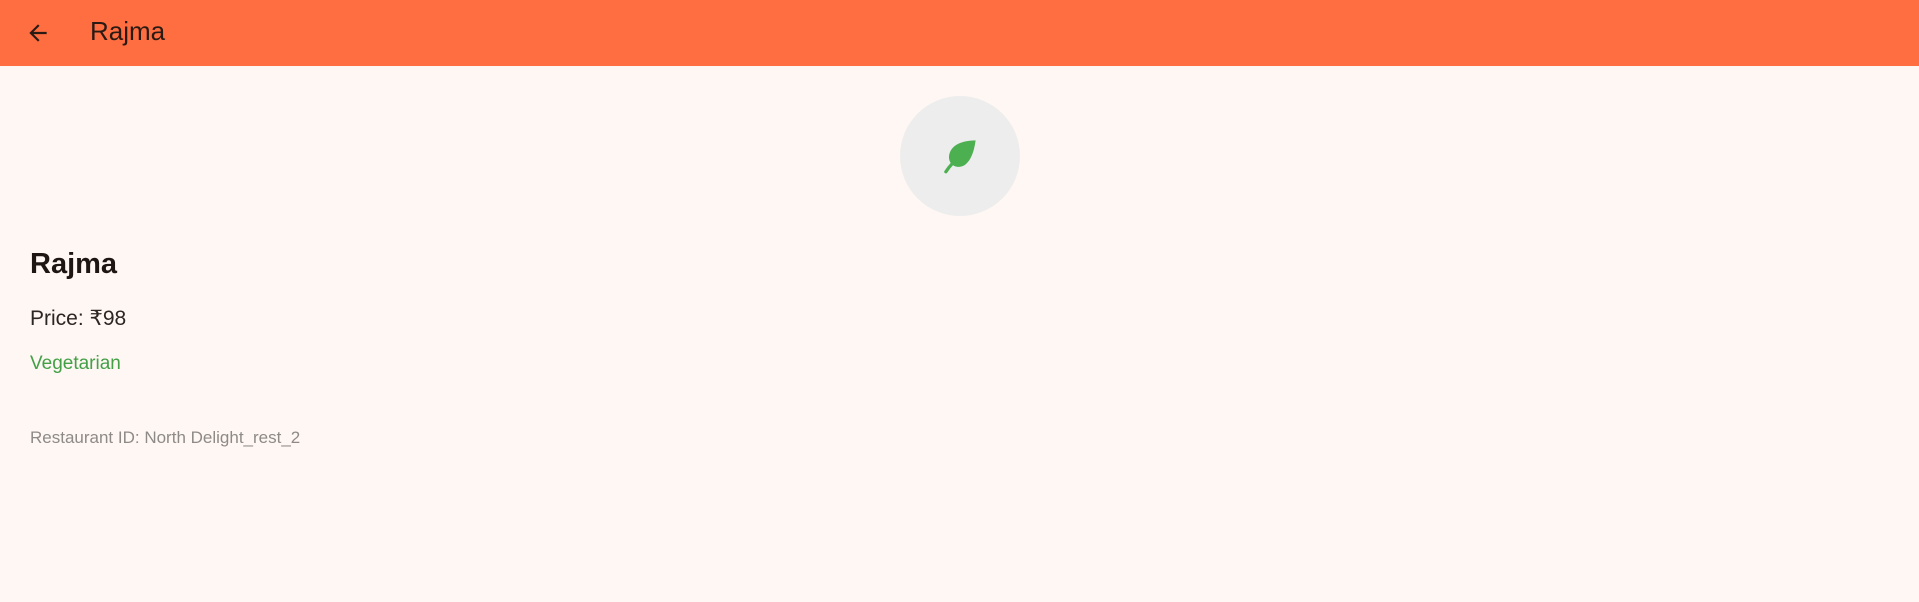 The height and width of the screenshot is (602, 1919). What do you see at coordinates (165, 437) in the screenshot?
I see `restaurant-id: Restaurant ID: North Delight_rest_2` at bounding box center [165, 437].